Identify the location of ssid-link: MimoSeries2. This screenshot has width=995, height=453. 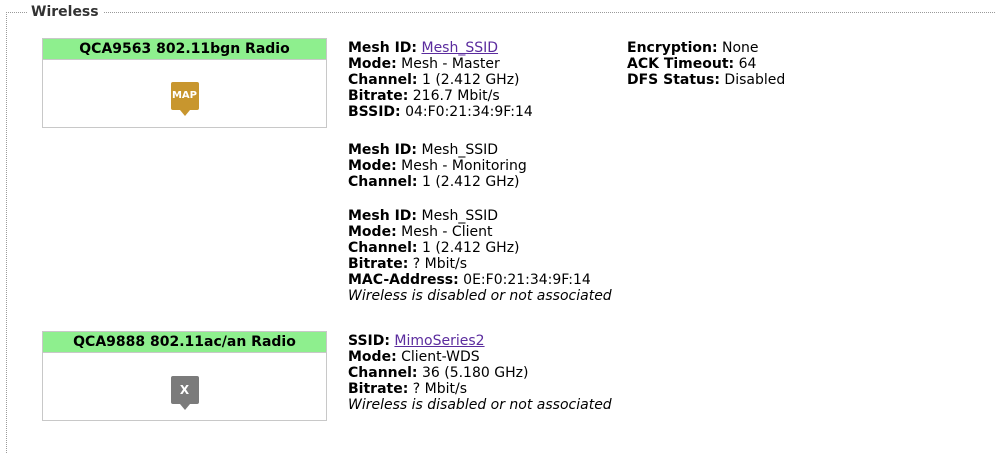
(439, 341).